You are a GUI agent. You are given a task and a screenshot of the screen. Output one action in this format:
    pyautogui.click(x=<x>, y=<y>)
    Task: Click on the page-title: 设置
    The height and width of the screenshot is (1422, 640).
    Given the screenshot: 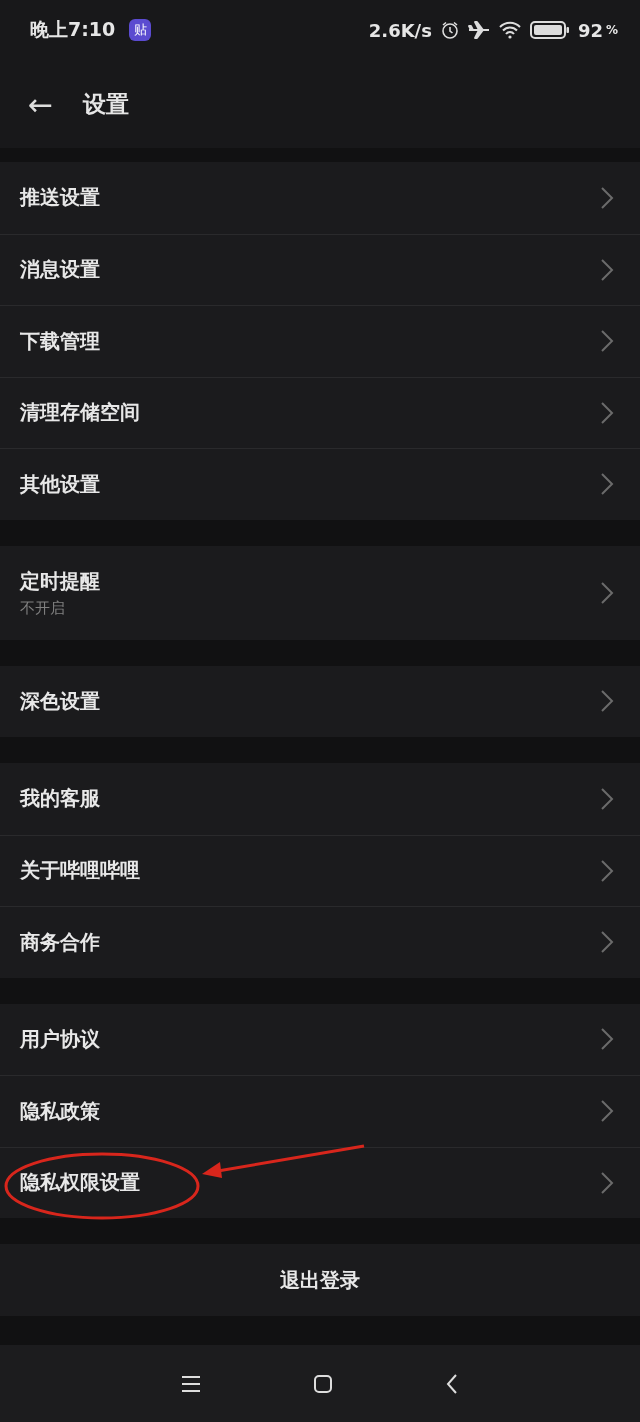 What is the action you would take?
    pyautogui.click(x=106, y=104)
    